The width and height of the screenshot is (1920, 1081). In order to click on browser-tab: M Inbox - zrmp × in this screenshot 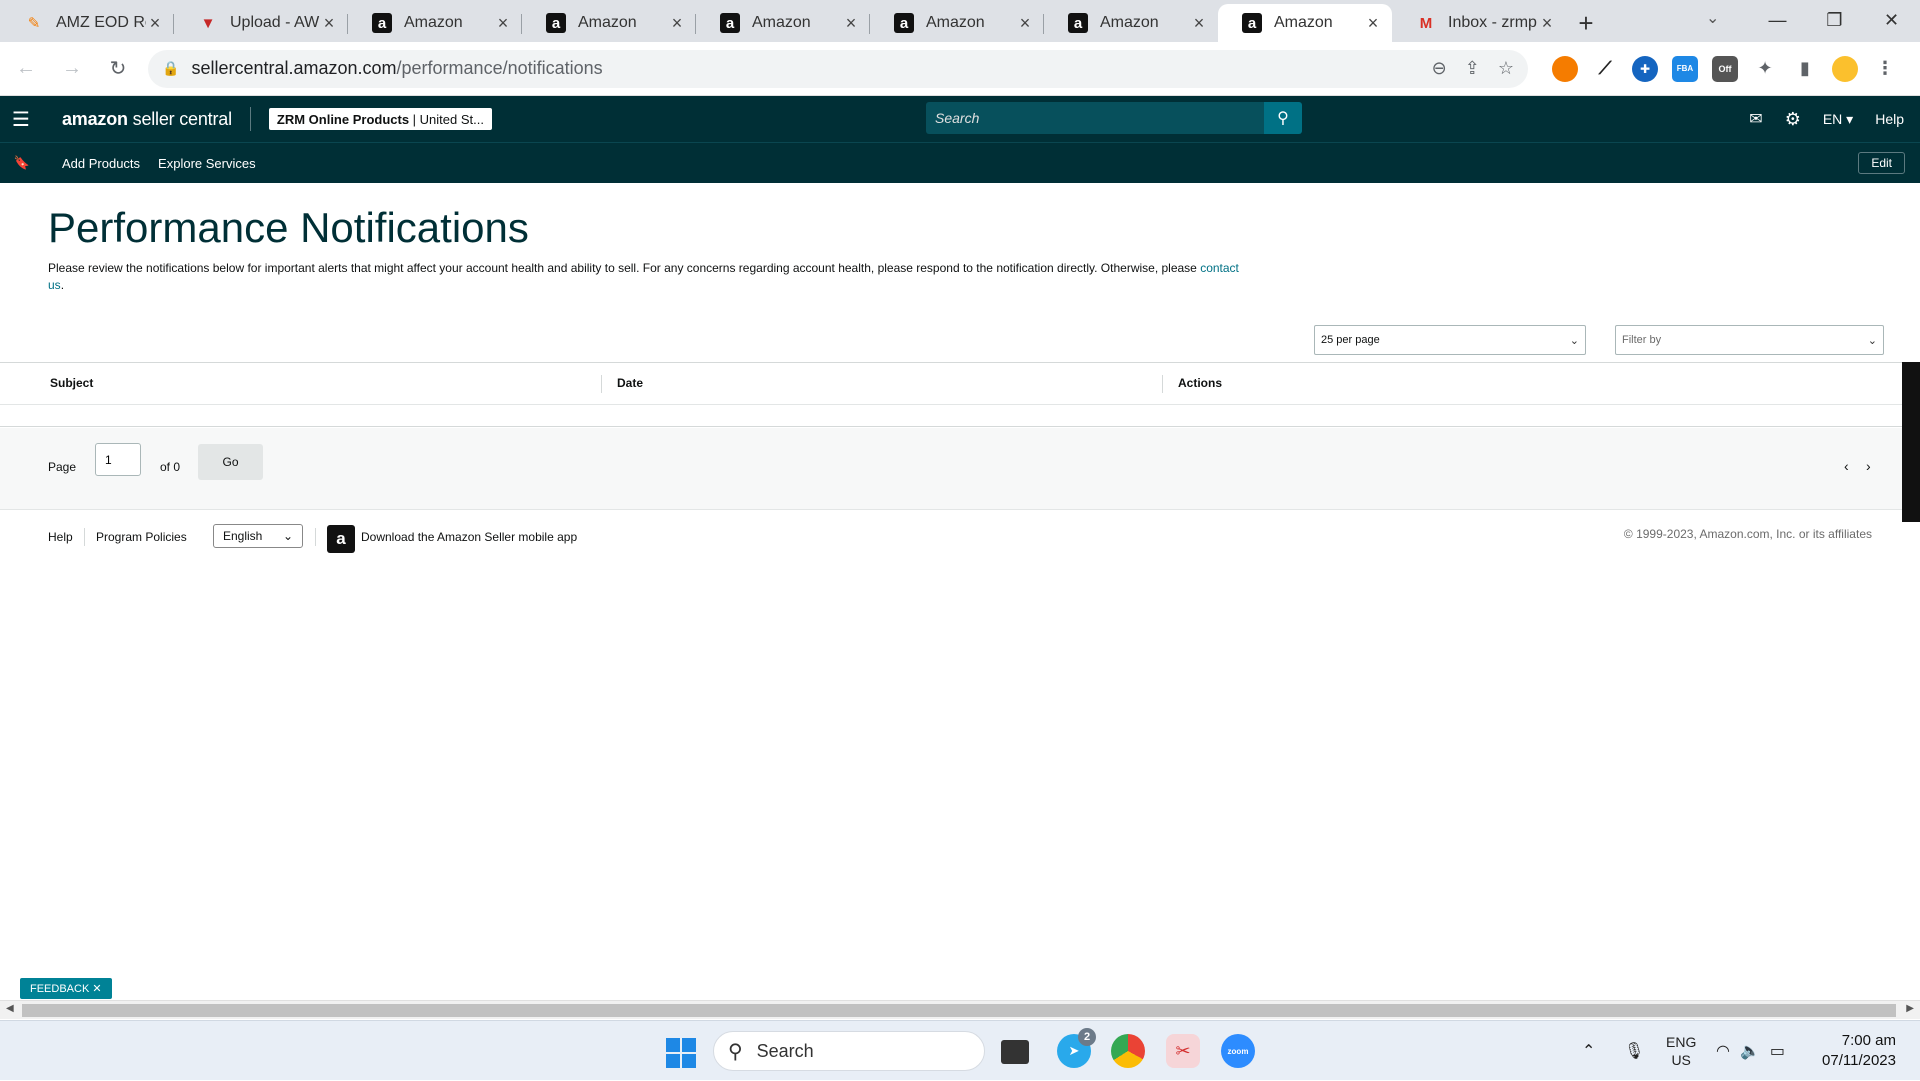, I will do `click(1479, 23)`.